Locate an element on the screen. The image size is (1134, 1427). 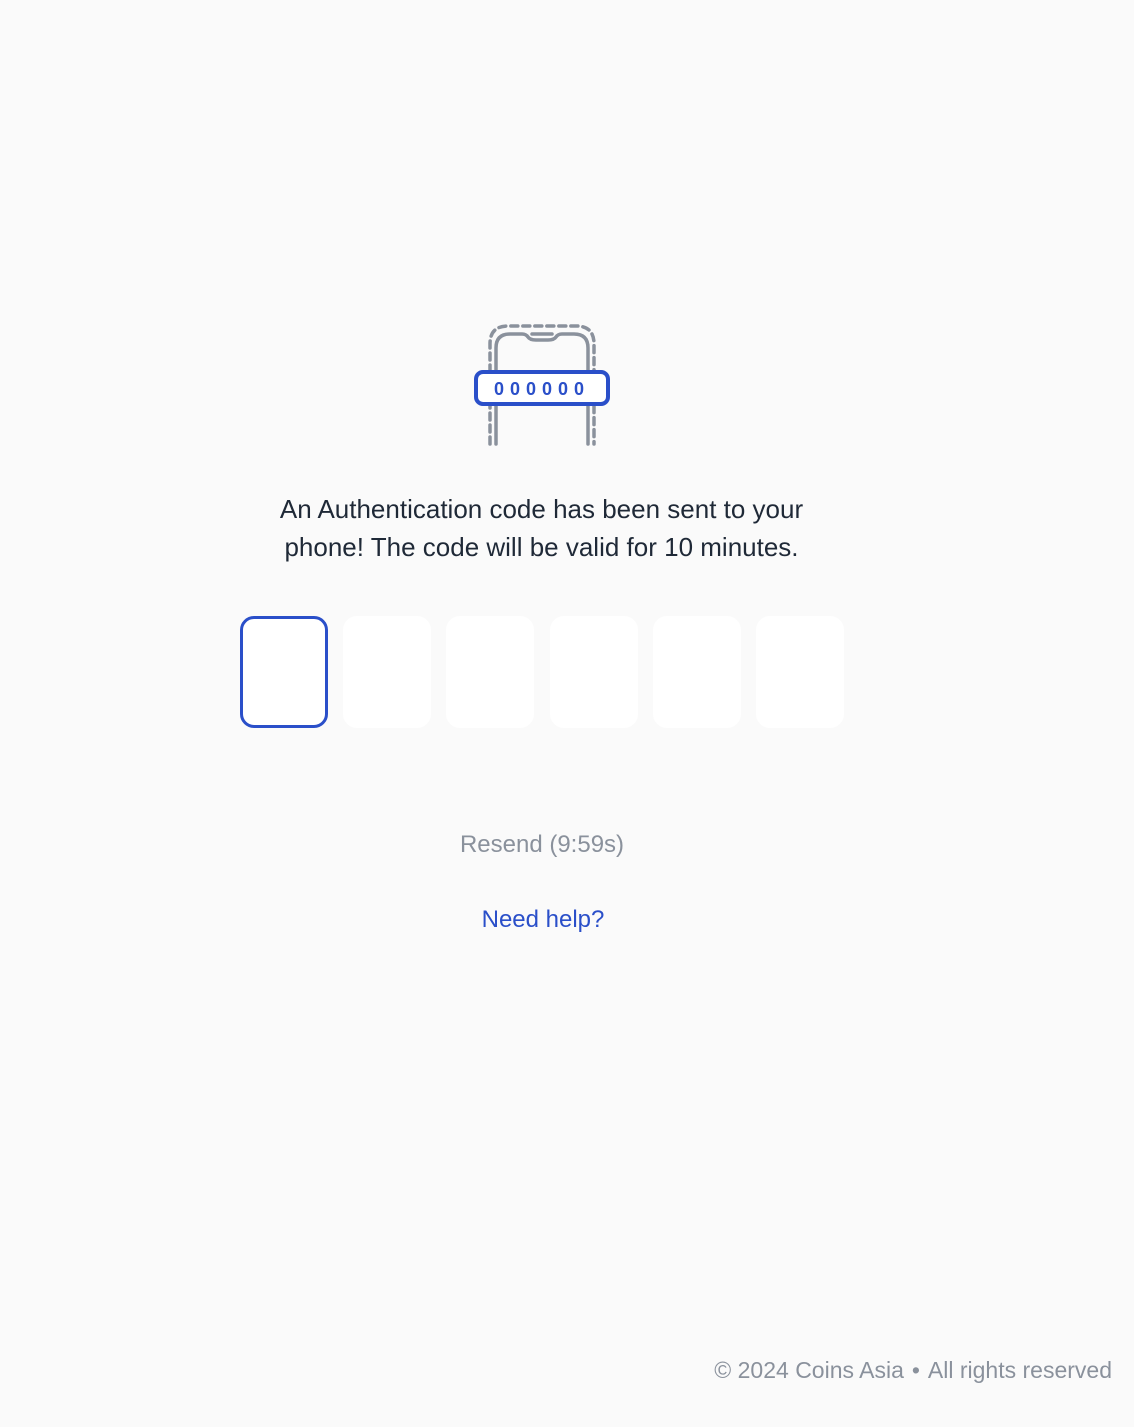
otp-input-group is located at coordinates (542, 673).